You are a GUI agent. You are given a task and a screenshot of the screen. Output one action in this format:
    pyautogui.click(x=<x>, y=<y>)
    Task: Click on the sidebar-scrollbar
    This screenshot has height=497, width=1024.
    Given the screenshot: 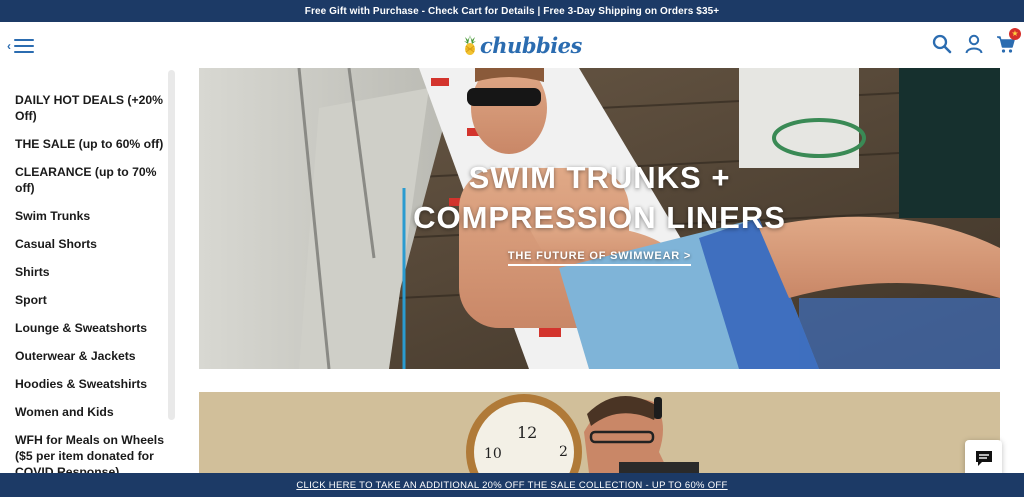 What is the action you would take?
    pyautogui.click(x=171, y=245)
    